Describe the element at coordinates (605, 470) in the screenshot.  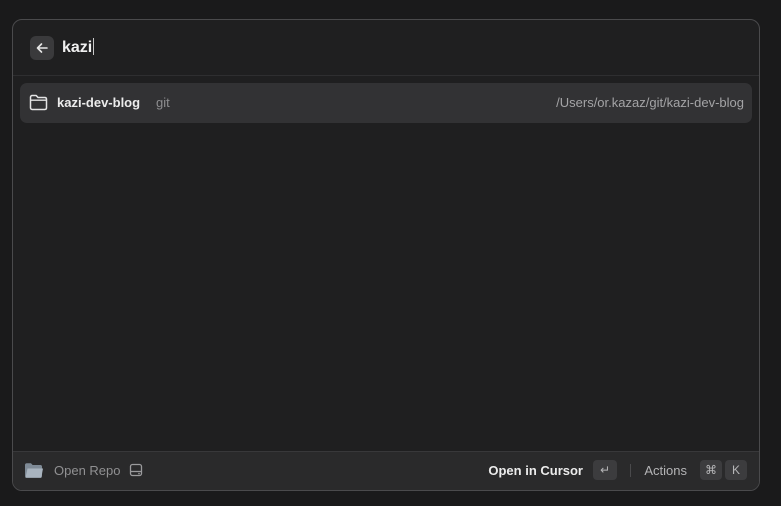
I see `enter-key-hint: ↵` at that location.